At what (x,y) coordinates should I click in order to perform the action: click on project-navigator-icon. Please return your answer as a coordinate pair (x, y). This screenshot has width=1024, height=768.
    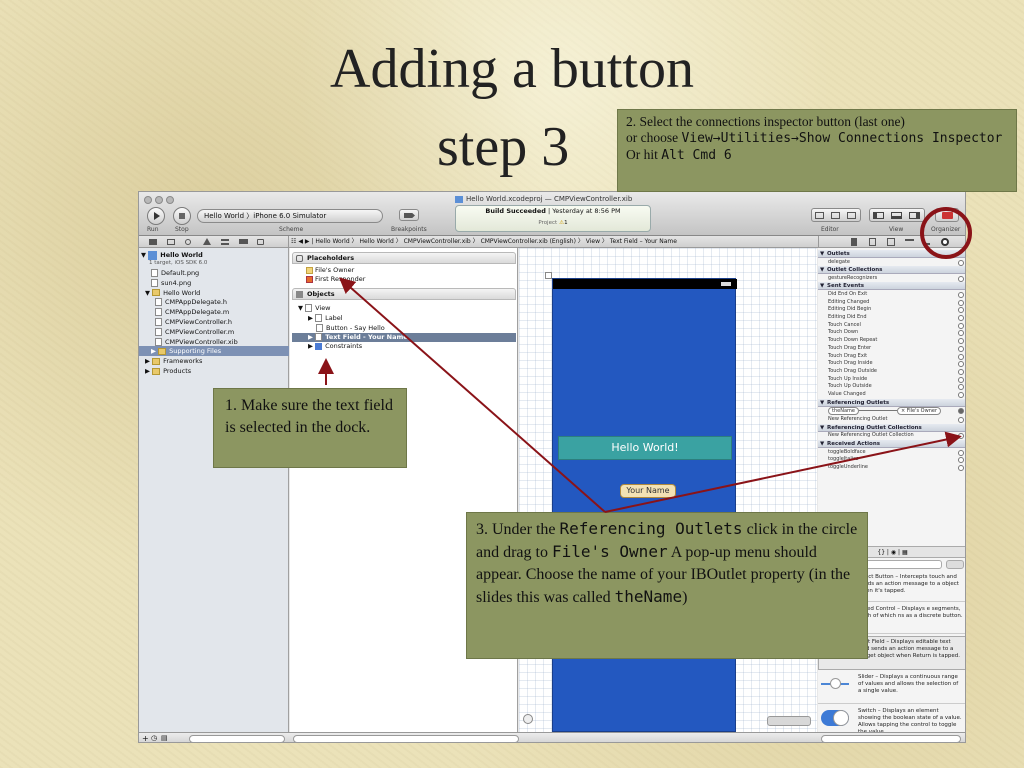
    Looking at the image, I should click on (153, 242).